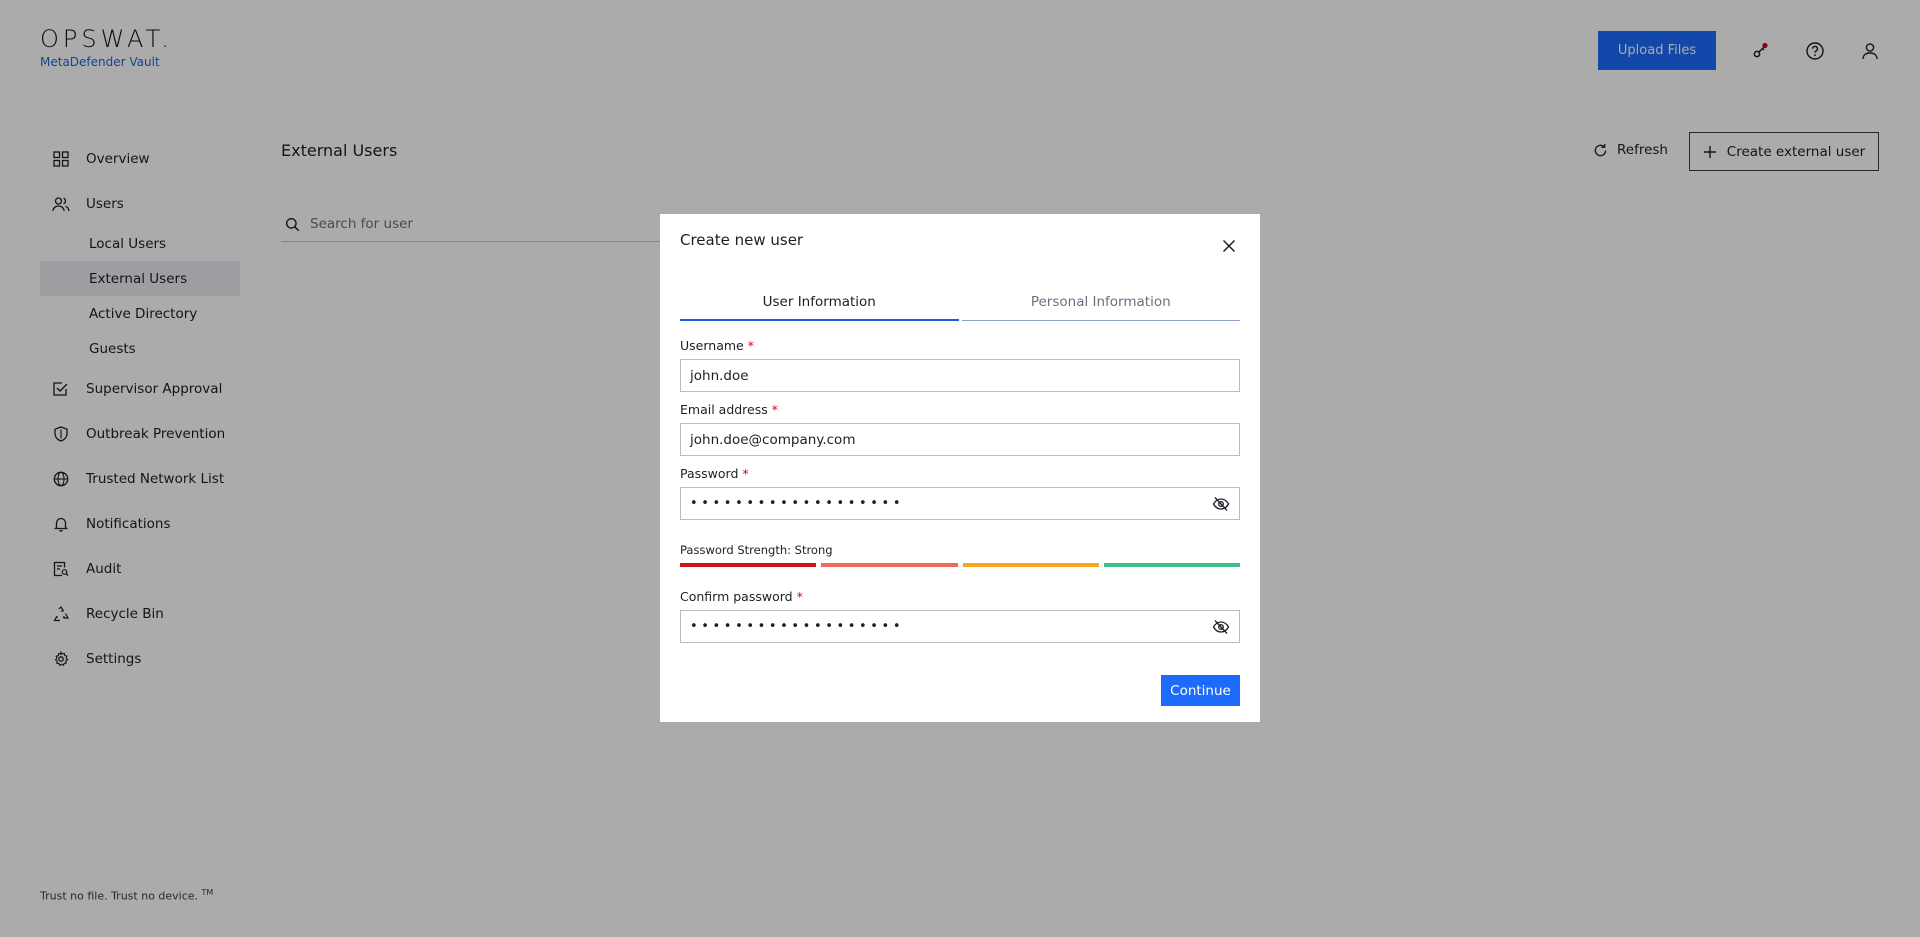  What do you see at coordinates (709, 473) in the screenshot?
I see `password-label-text: Password` at bounding box center [709, 473].